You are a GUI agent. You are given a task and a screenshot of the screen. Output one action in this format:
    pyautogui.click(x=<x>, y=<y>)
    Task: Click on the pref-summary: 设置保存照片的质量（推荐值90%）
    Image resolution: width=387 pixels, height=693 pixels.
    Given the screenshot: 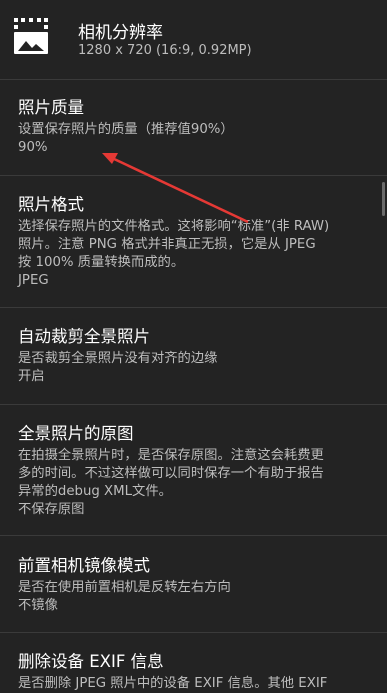 What is the action you would take?
    pyautogui.click(x=126, y=129)
    